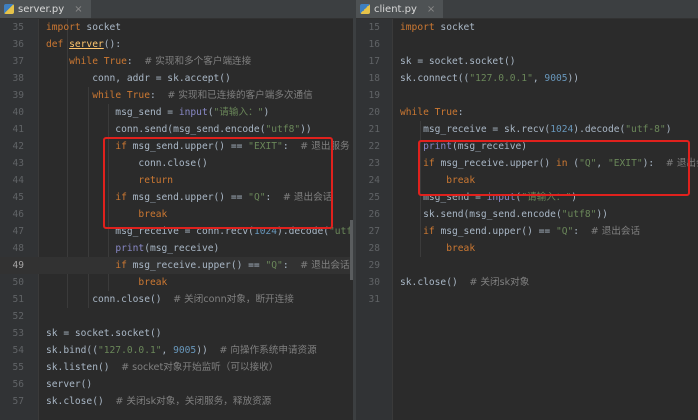  What do you see at coordinates (374, 61) in the screenshot?
I see `line-number: 17` at bounding box center [374, 61].